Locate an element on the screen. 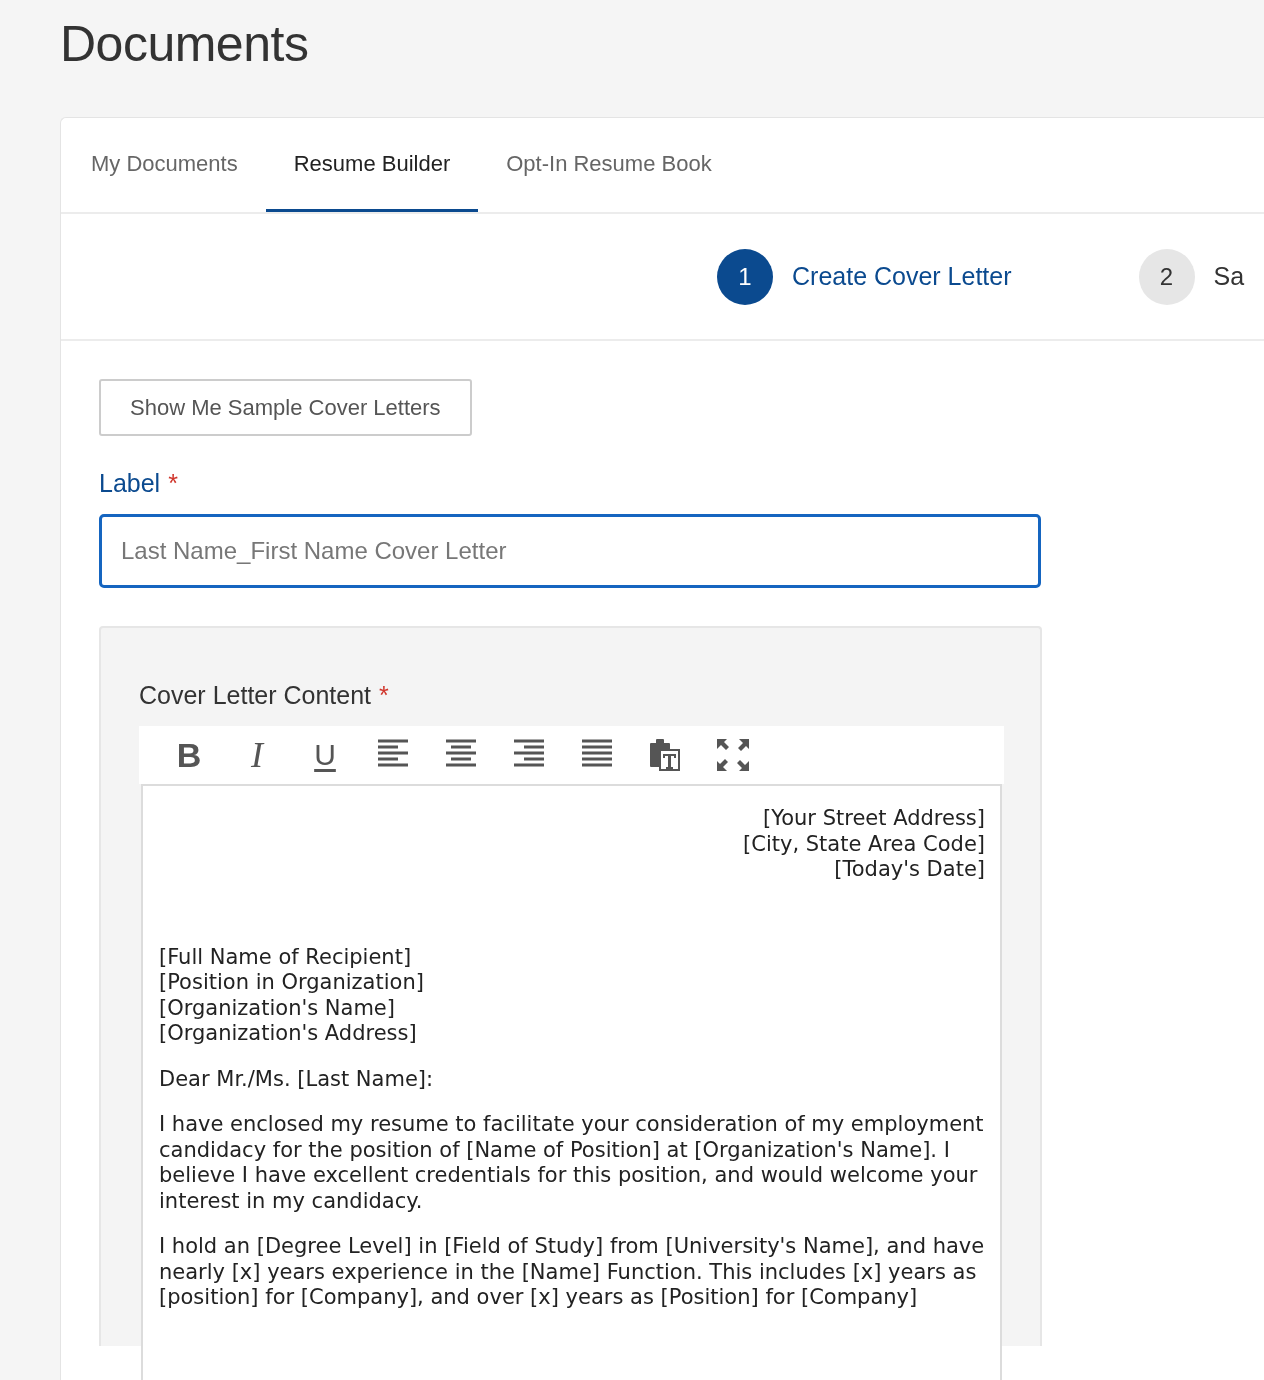 This screenshot has height=1380, width=1264. italic-button: I is located at coordinates (257, 755).